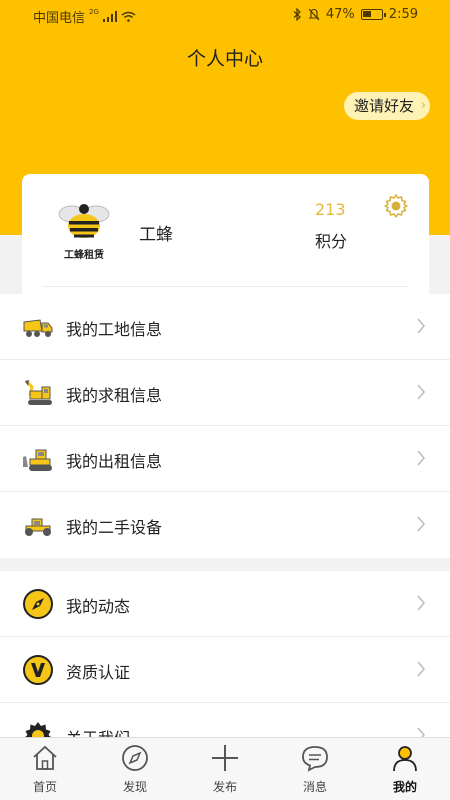  I want to click on tab-publish: 发布, so click(225, 769).